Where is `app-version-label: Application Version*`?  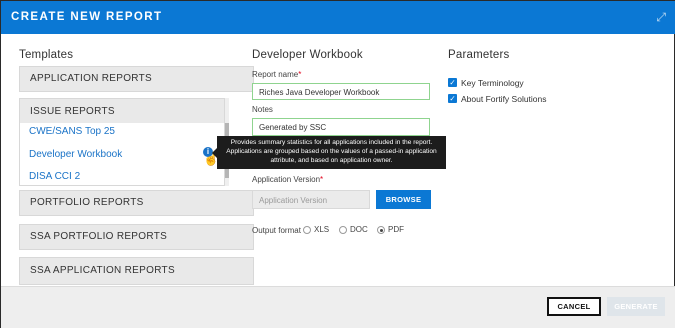 app-version-label: Application Version* is located at coordinates (288, 179).